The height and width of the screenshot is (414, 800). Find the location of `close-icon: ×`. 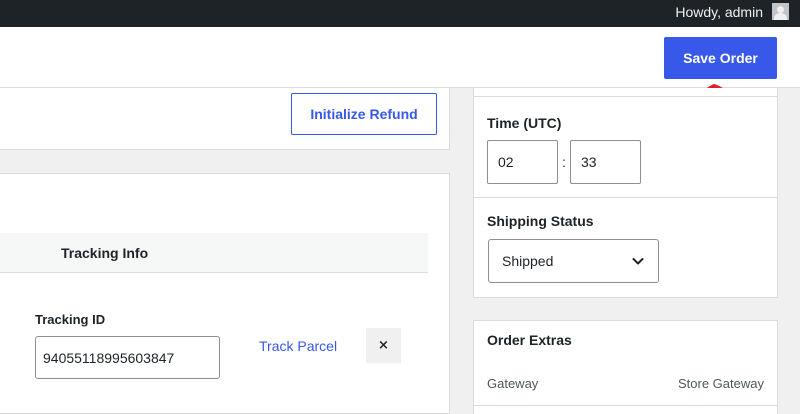

close-icon: × is located at coordinates (383, 345).